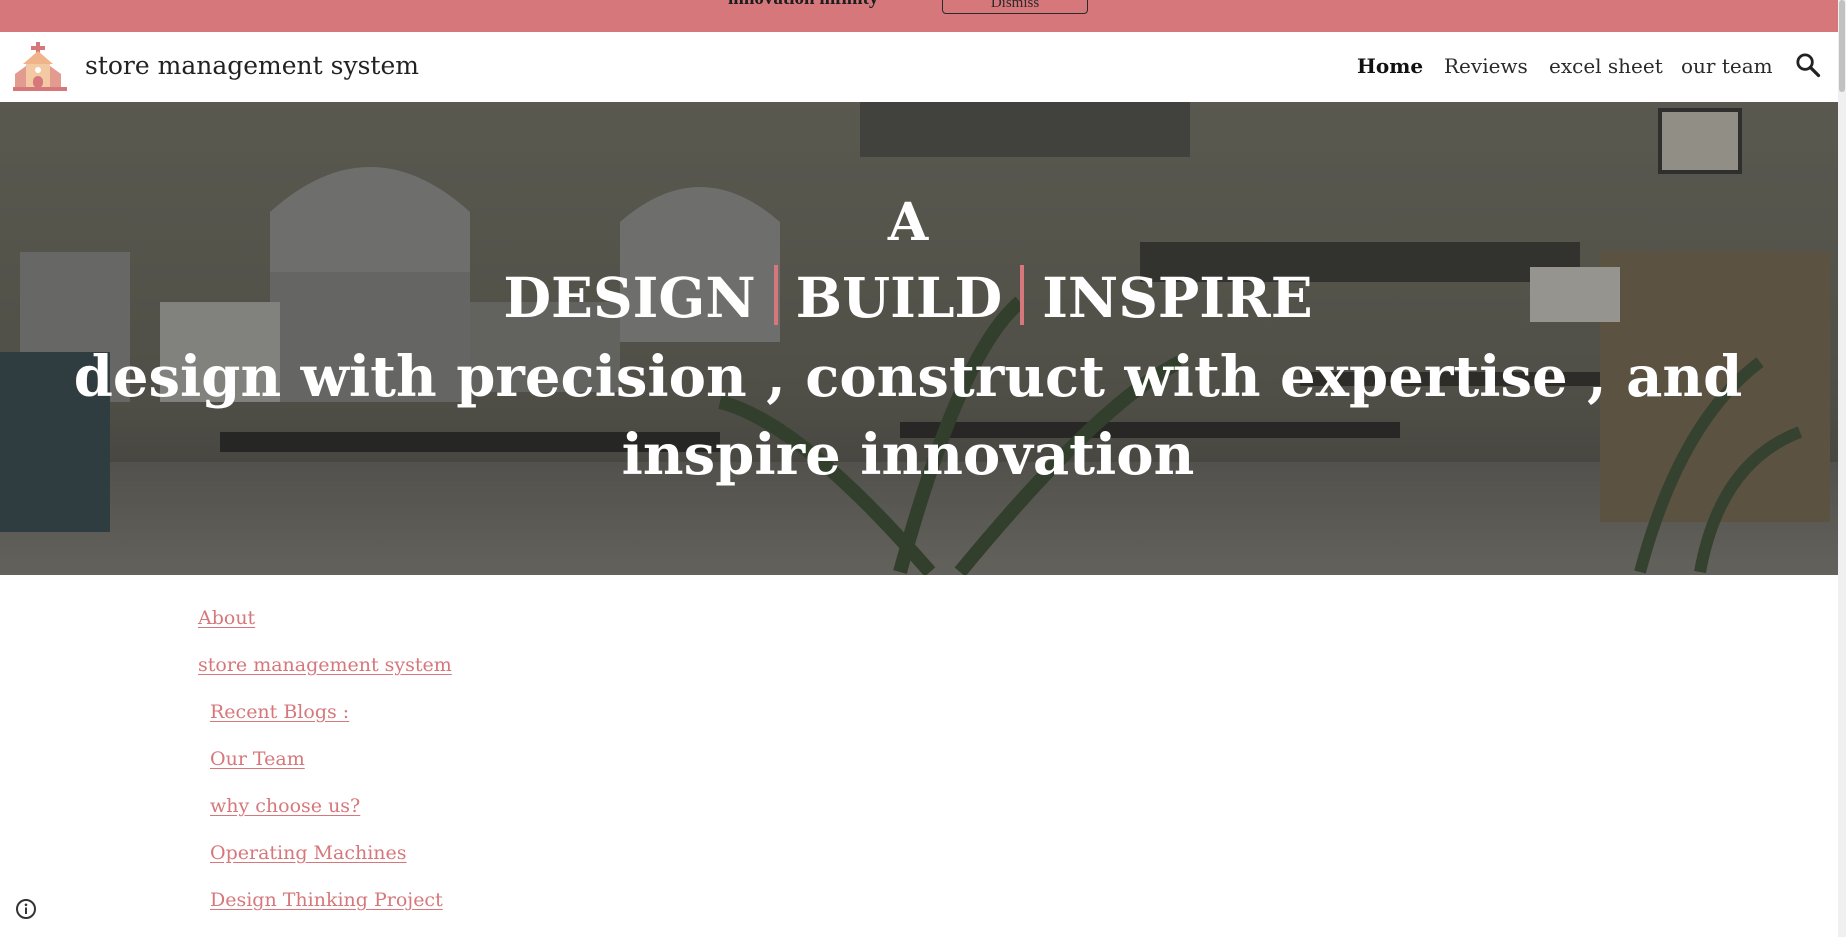 This screenshot has height=937, width=1846. What do you see at coordinates (257, 759) in the screenshot?
I see `toc-link-our-team: Our Team` at bounding box center [257, 759].